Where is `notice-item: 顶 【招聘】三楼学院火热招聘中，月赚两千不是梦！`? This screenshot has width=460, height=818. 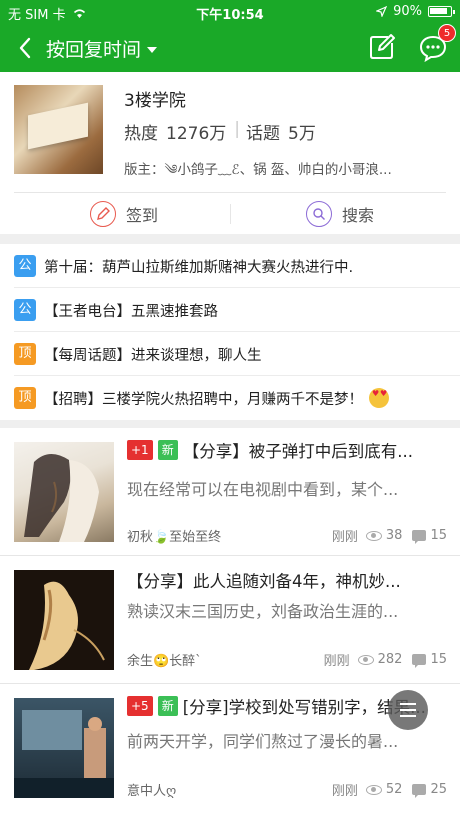
notice-item: 顶 【招聘】三楼学院火热招聘中，月赚两千不是梦！ is located at coordinates (230, 398).